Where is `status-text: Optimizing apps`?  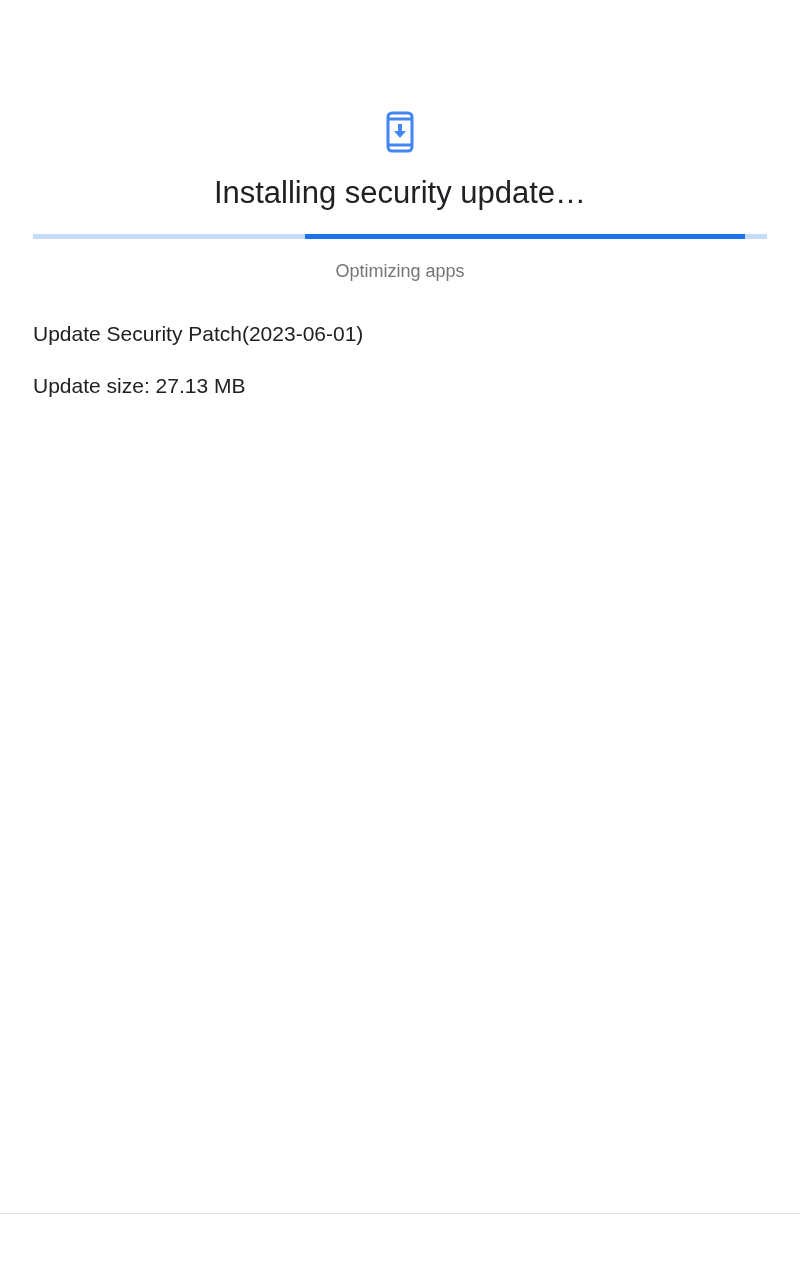
status-text: Optimizing apps is located at coordinates (400, 271).